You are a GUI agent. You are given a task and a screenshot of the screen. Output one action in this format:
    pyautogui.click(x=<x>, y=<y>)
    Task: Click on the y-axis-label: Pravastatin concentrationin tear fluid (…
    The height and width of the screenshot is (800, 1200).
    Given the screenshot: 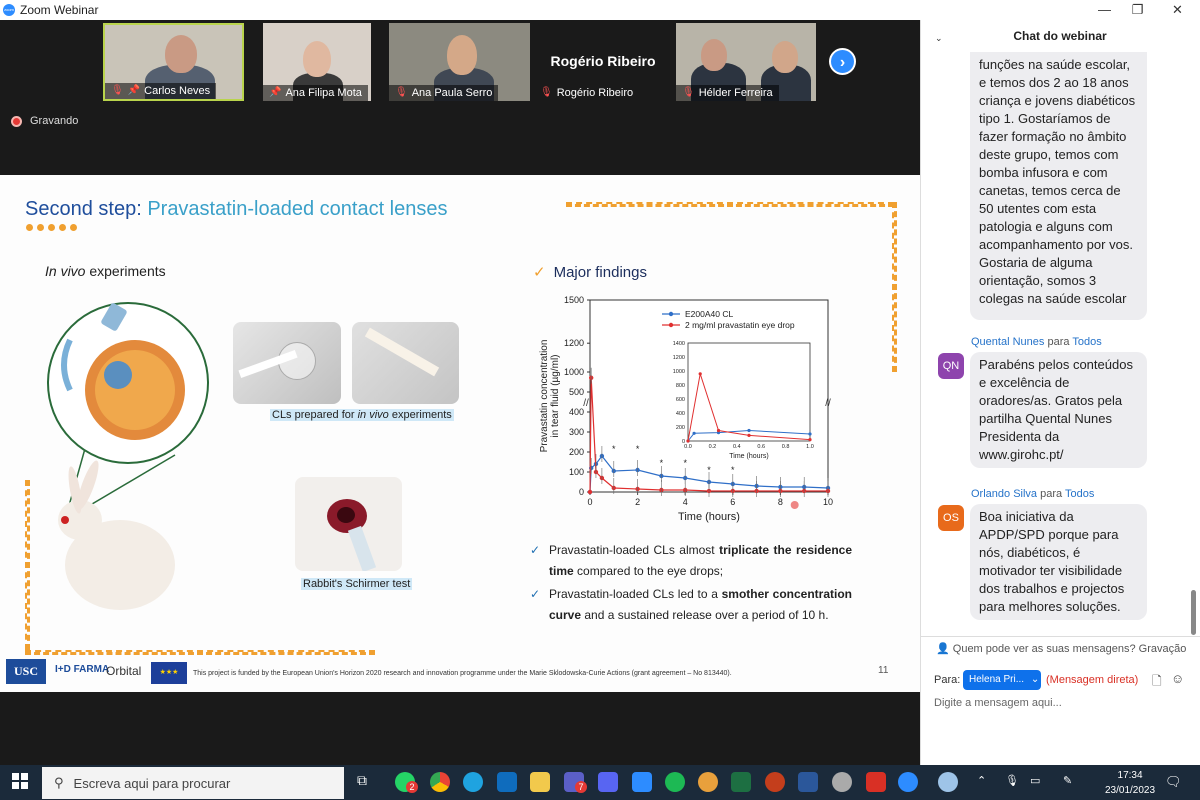 What is the action you would take?
    pyautogui.click(x=550, y=396)
    